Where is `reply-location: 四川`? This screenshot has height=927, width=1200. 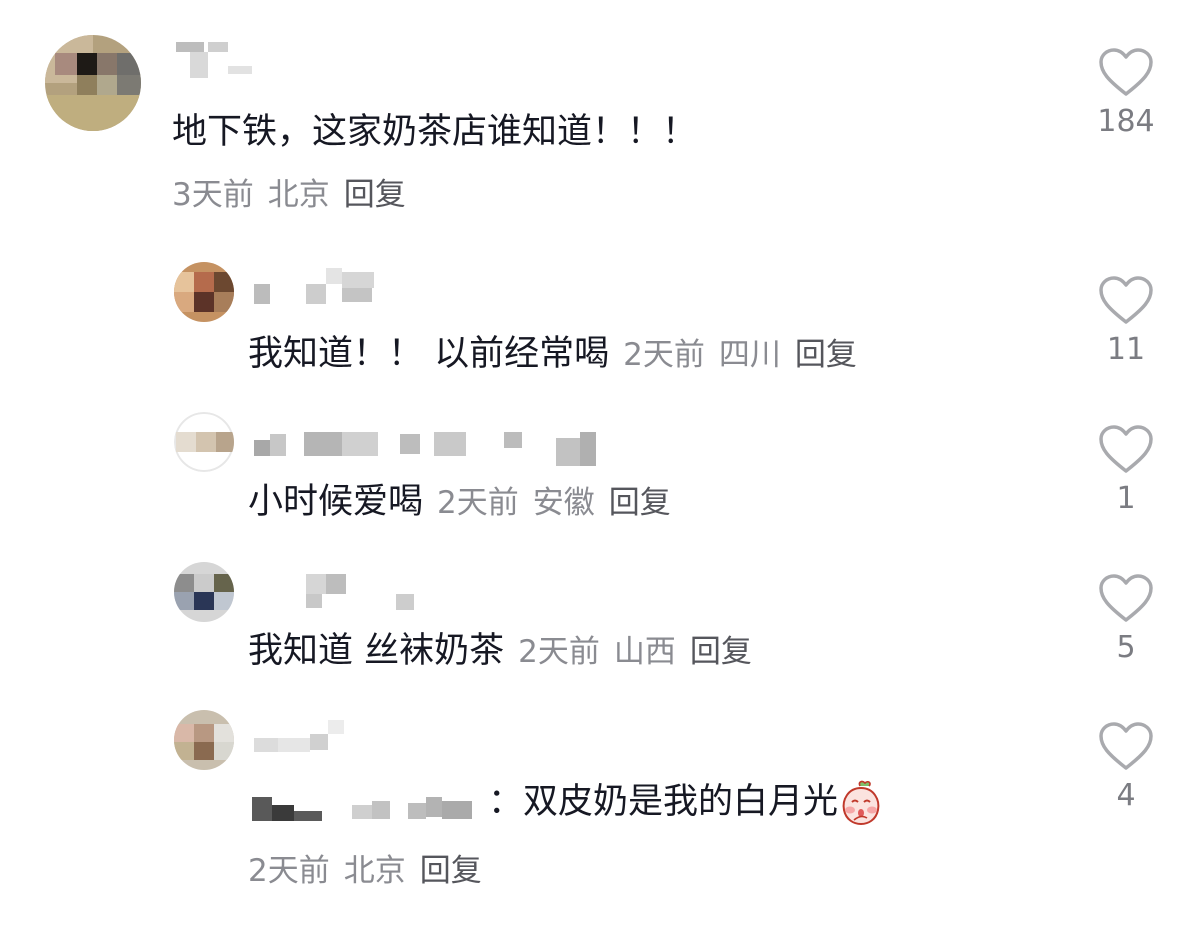
reply-location: 四川 is located at coordinates (749, 355).